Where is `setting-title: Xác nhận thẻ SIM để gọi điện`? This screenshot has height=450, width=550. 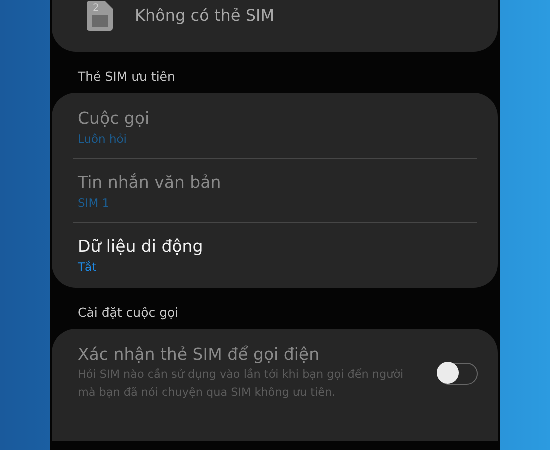
setting-title: Xác nhận thẻ SIM để gọi điện is located at coordinates (199, 354).